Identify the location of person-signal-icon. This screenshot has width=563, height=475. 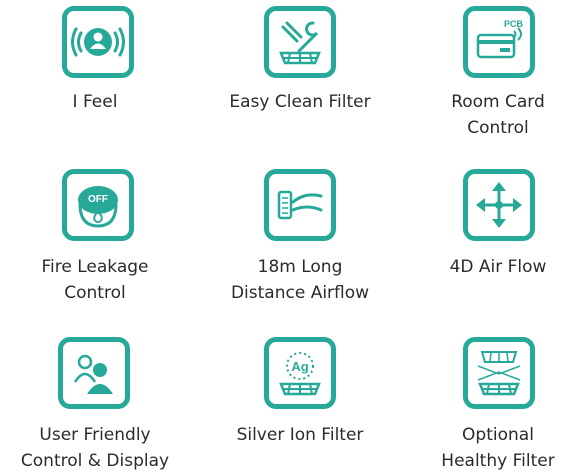
(98, 42).